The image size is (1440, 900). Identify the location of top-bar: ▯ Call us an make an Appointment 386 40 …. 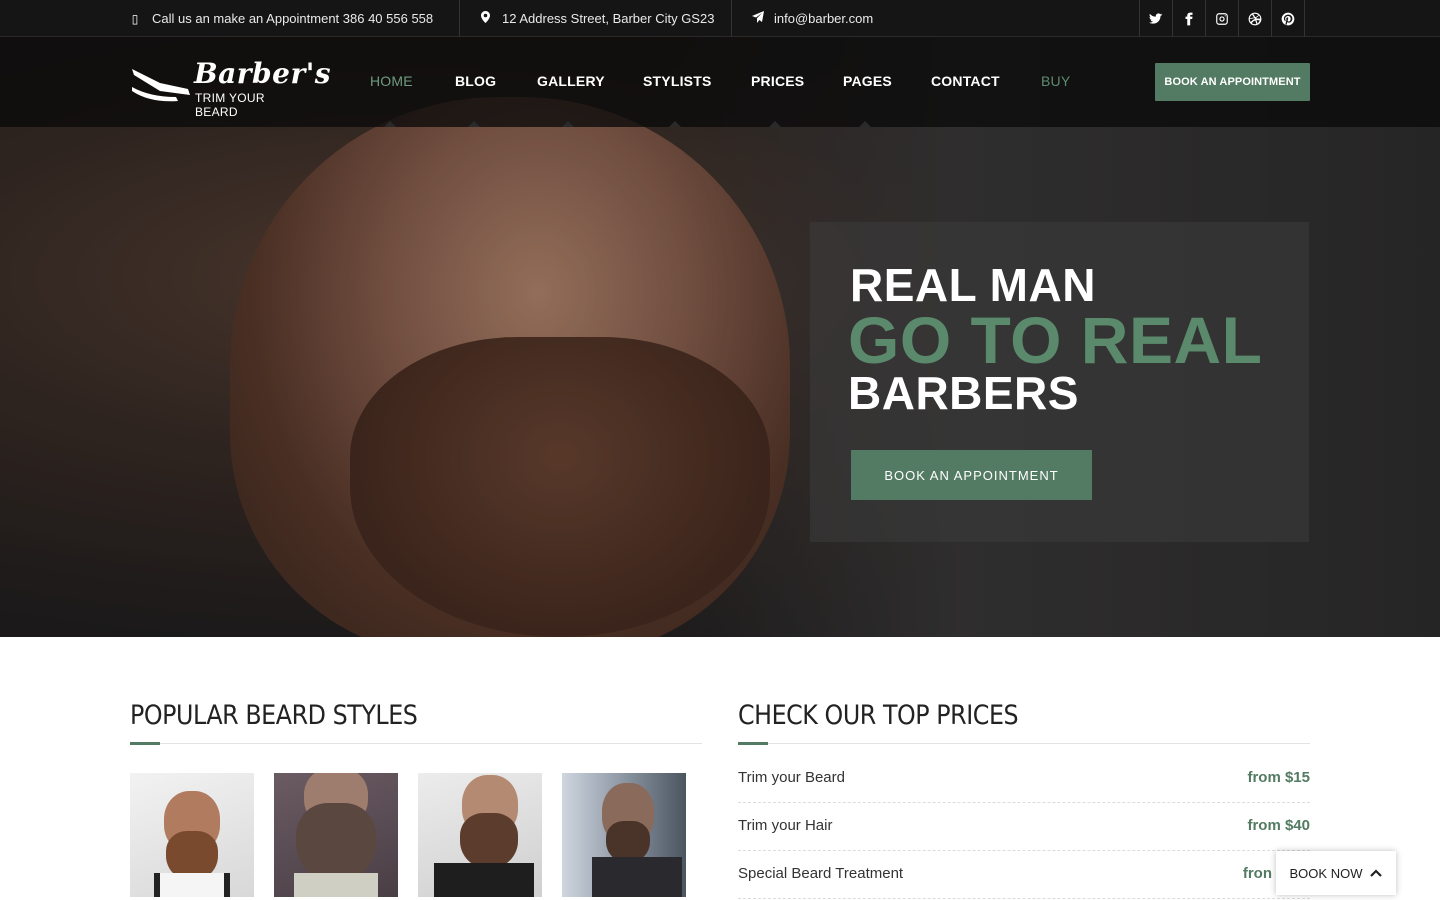
(720, 18).